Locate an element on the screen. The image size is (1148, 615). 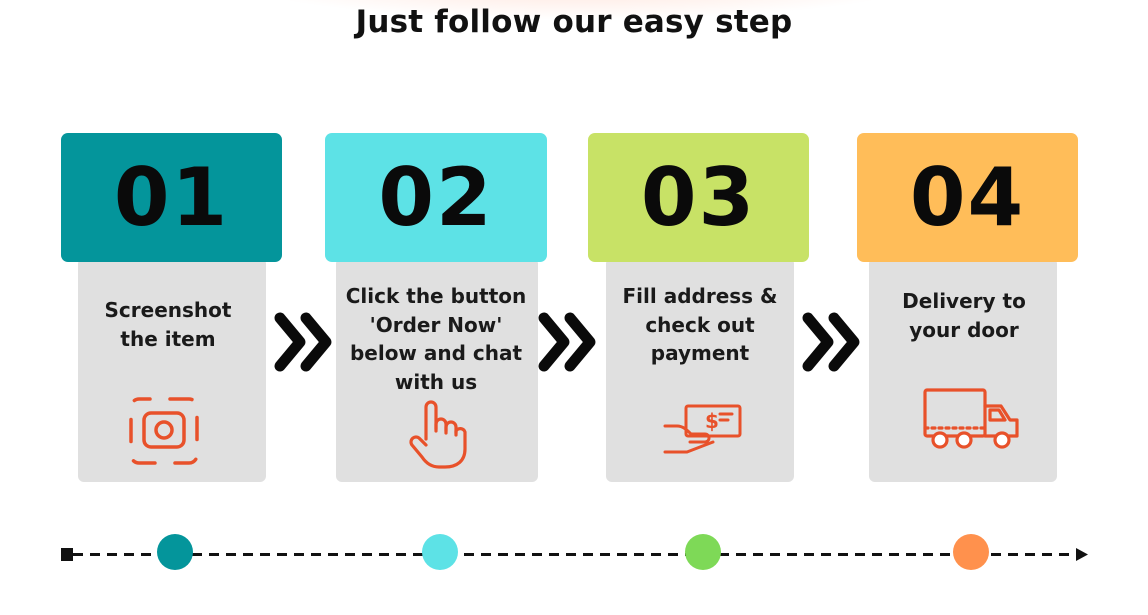
timeline is located at coordinates (574, 552).